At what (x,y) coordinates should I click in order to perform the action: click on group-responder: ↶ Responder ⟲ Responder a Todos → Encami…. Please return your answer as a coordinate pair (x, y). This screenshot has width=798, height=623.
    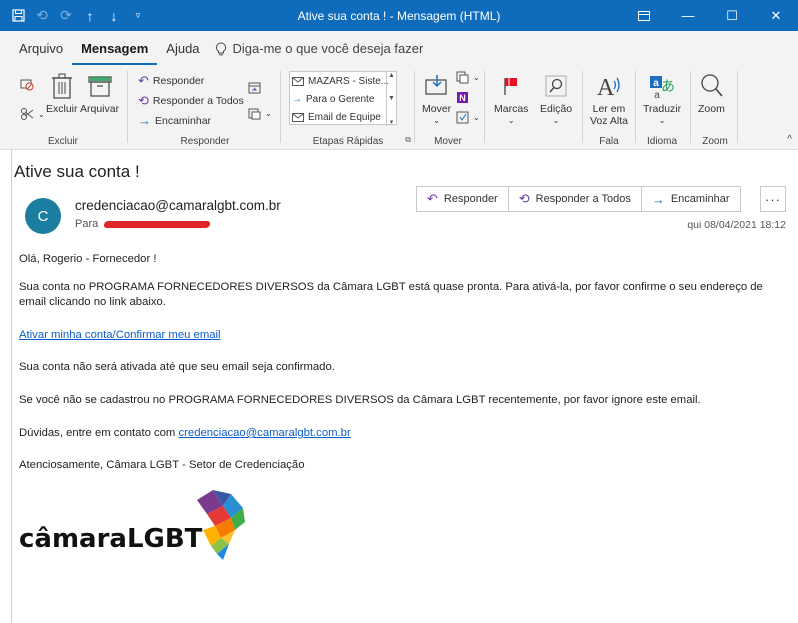
    Looking at the image, I should click on (205, 107).